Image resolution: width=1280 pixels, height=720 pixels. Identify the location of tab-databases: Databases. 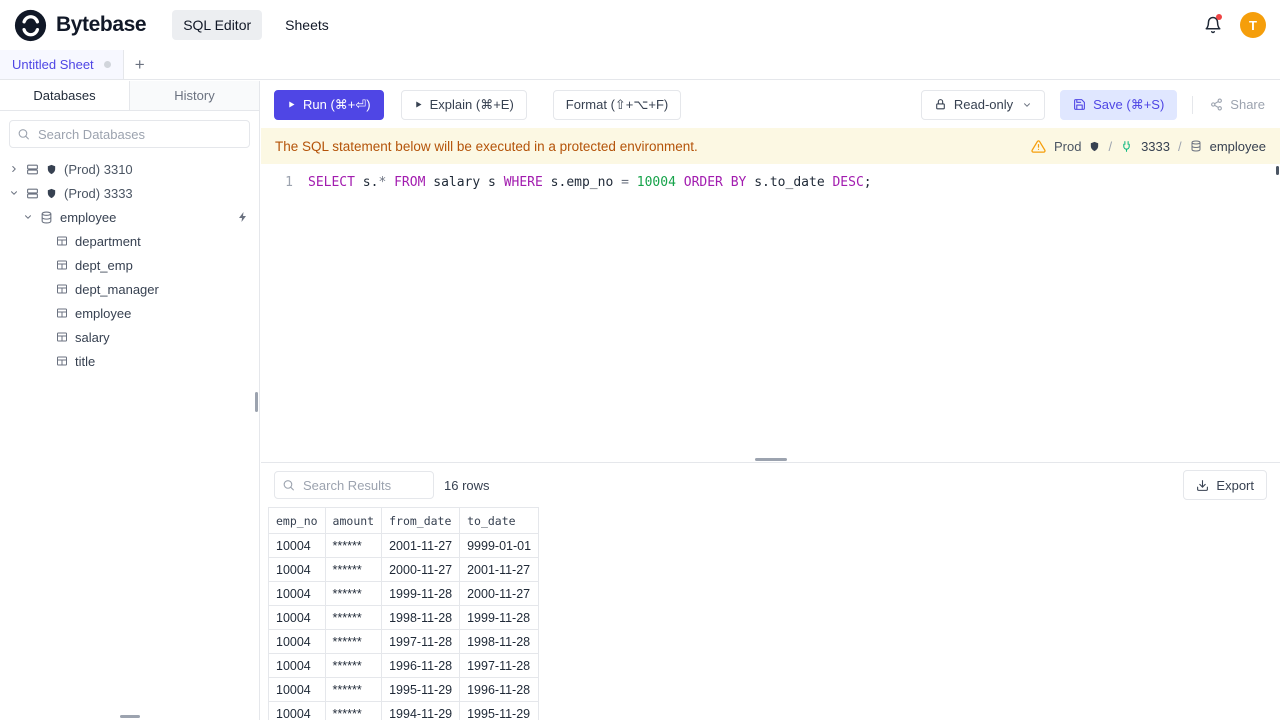
(65, 95).